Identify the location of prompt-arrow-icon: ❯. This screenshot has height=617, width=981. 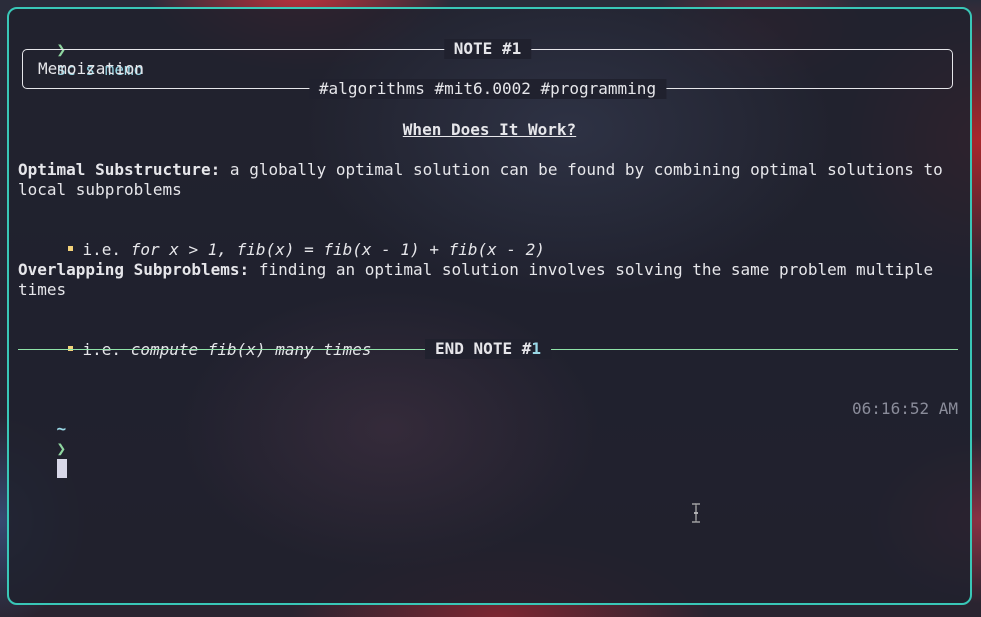
(61, 448).